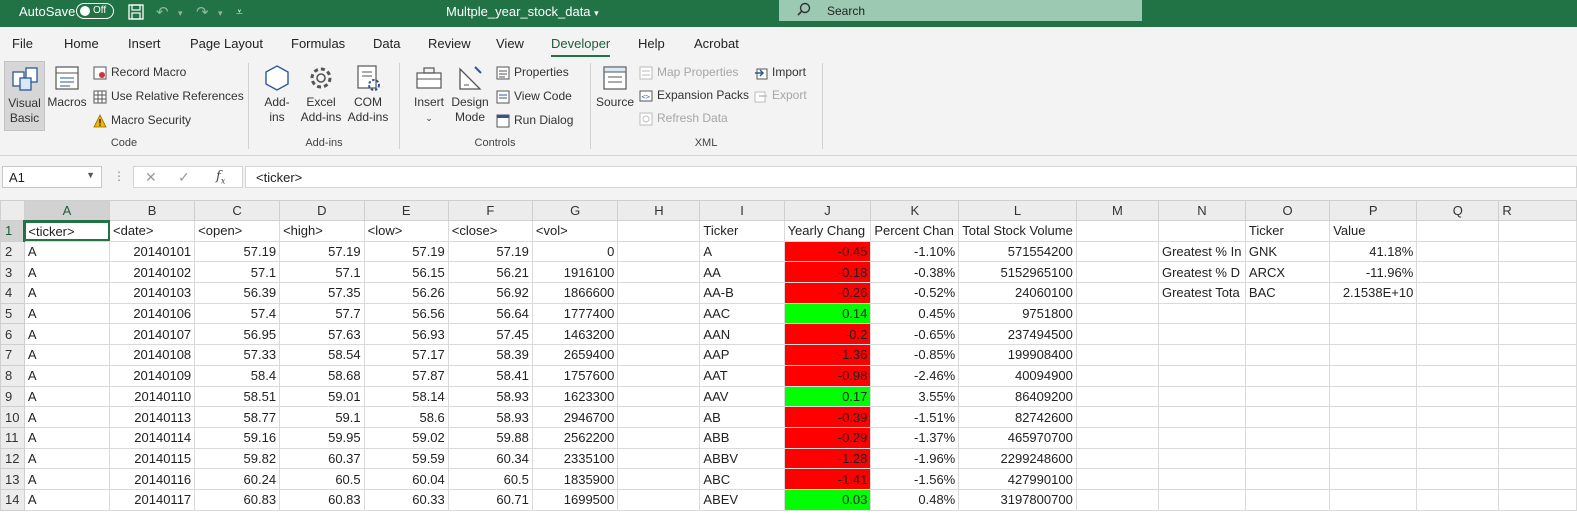 Image resolution: width=1577 pixels, height=514 pixels. I want to click on cell-o3: ARCX, so click(1287, 272).